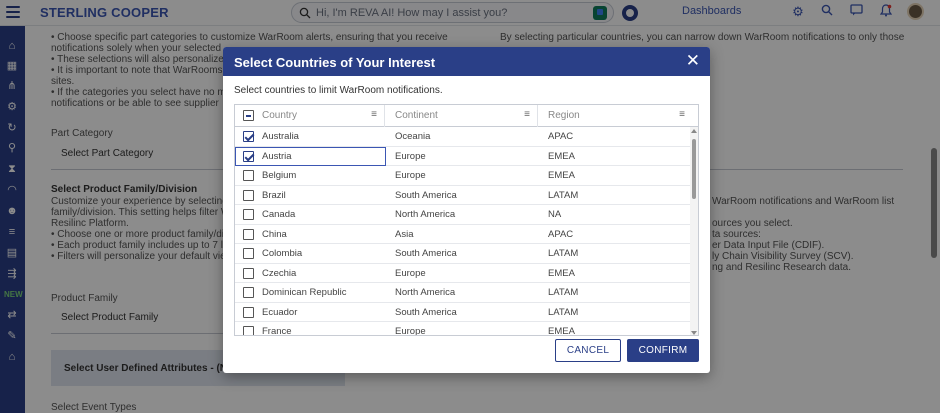  I want to click on table-row: Czechia Europe EMEA, so click(463, 273).